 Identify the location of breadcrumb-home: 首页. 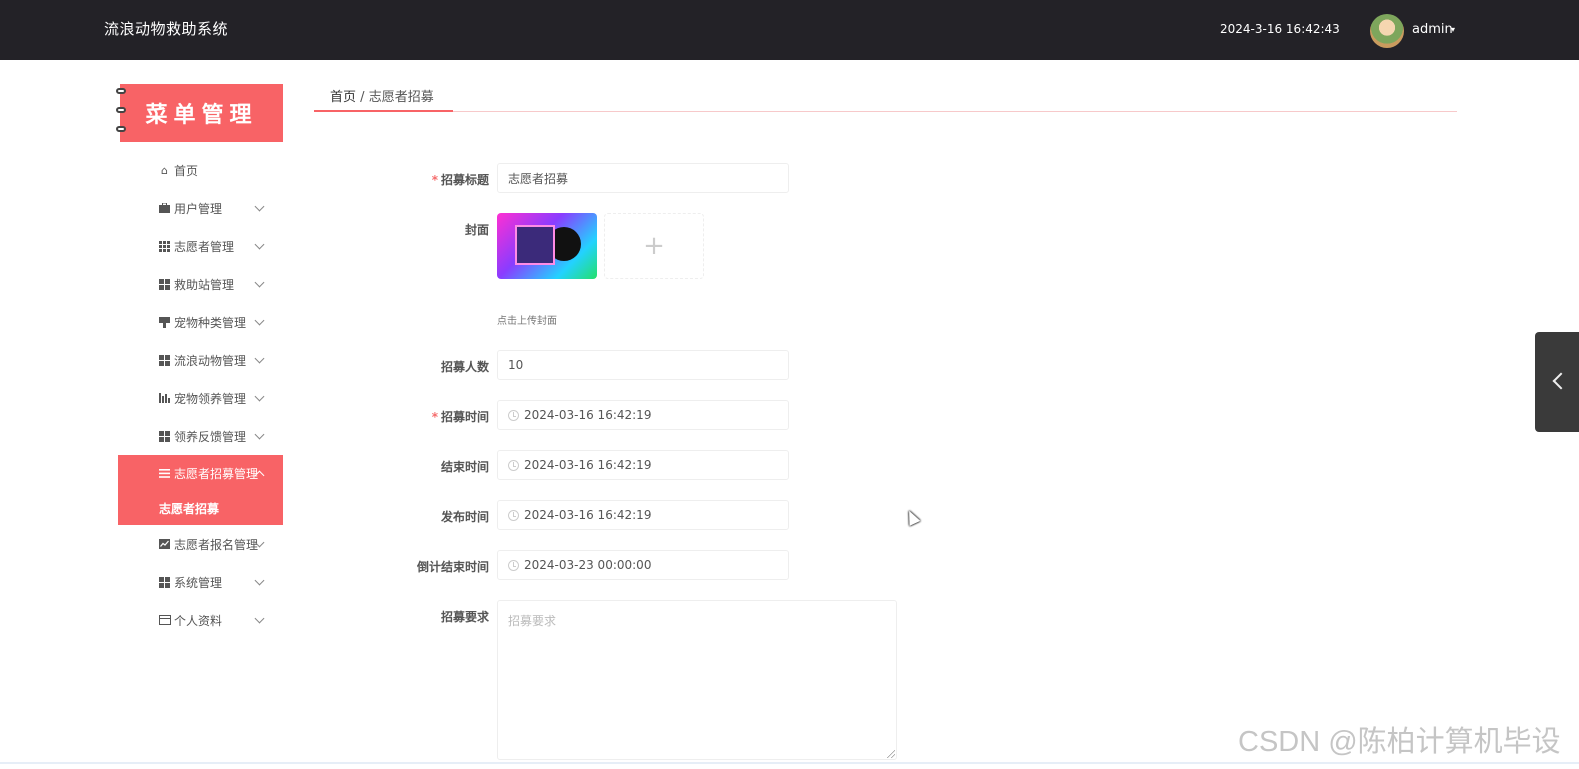
(343, 97).